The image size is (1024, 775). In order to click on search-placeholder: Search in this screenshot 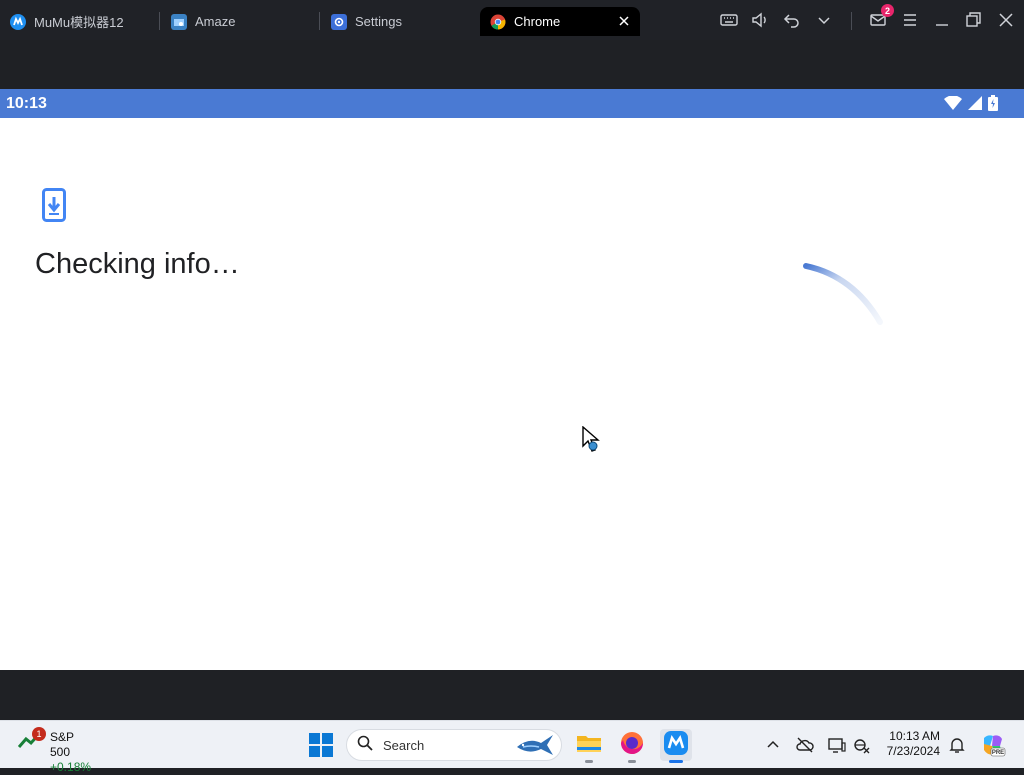, I will do `click(404, 745)`.